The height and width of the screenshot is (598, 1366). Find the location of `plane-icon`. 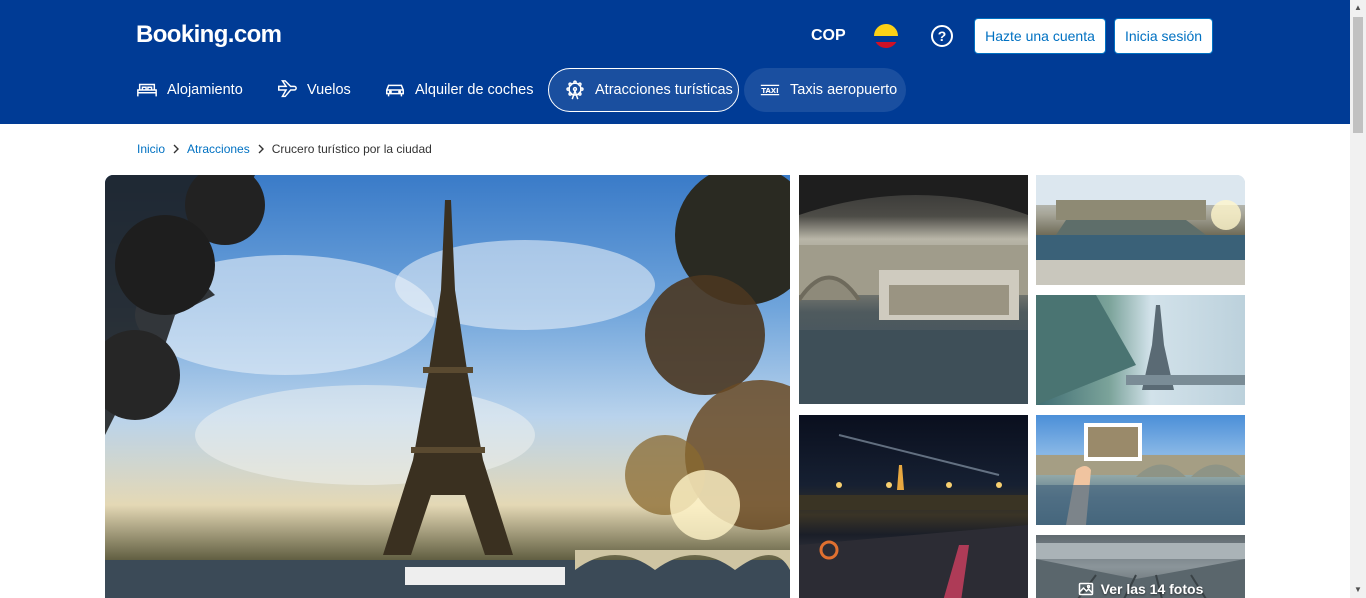

plane-icon is located at coordinates (287, 89).